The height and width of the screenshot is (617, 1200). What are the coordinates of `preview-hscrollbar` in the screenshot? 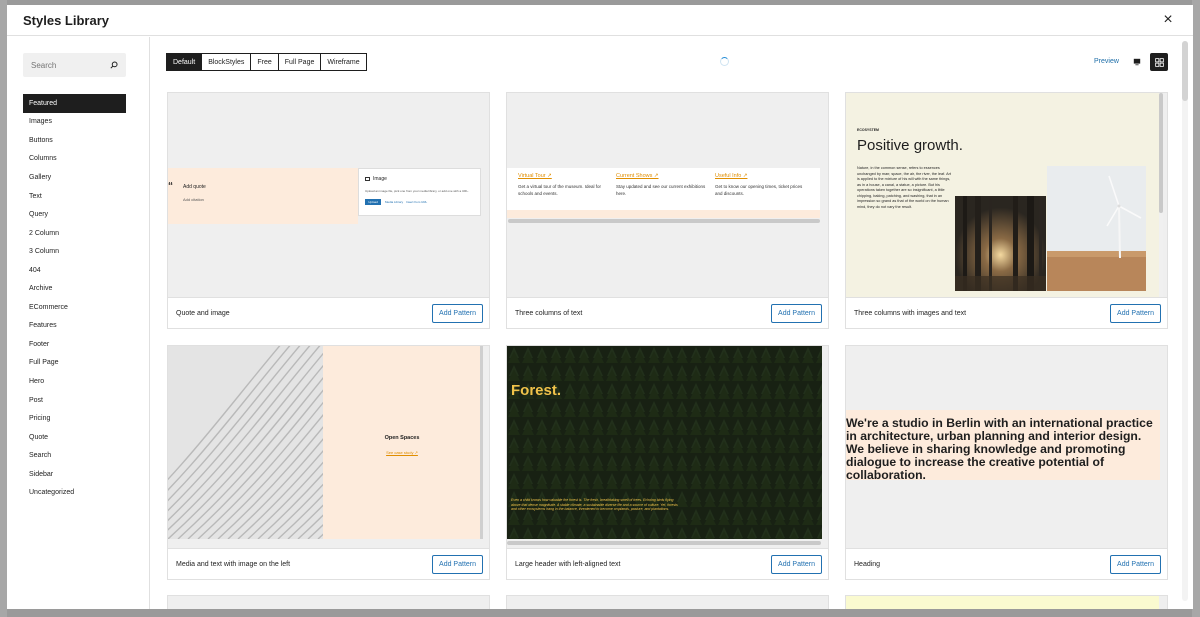 It's located at (664, 543).